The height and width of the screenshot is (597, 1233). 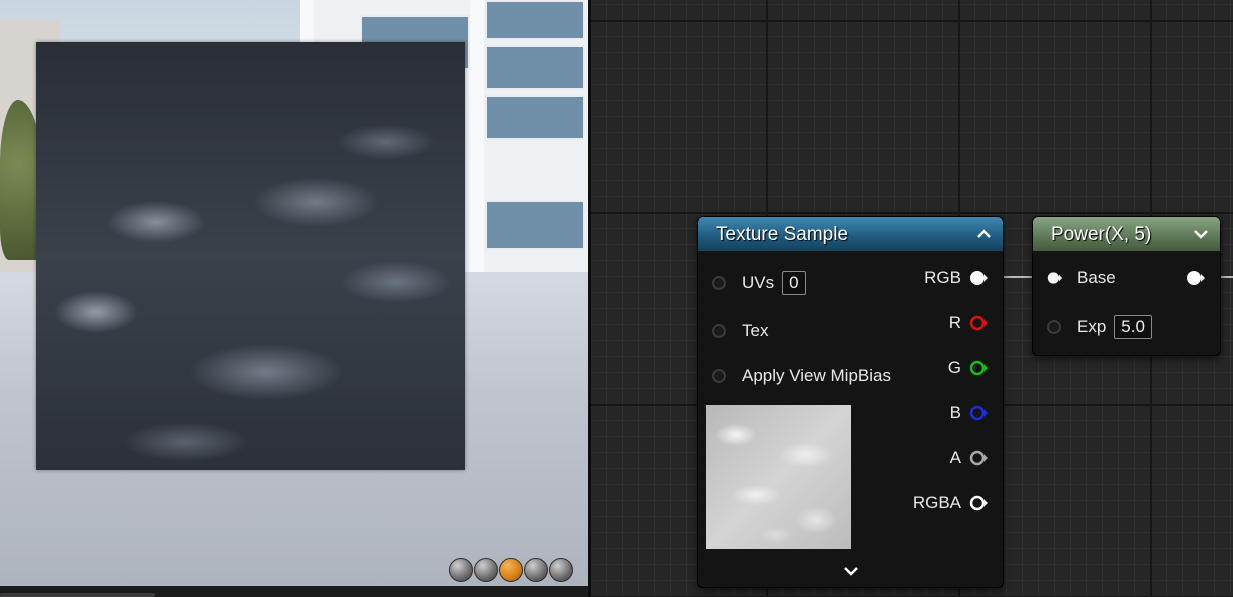 I want to click on preview-mesh-toolbar, so click(x=511, y=571).